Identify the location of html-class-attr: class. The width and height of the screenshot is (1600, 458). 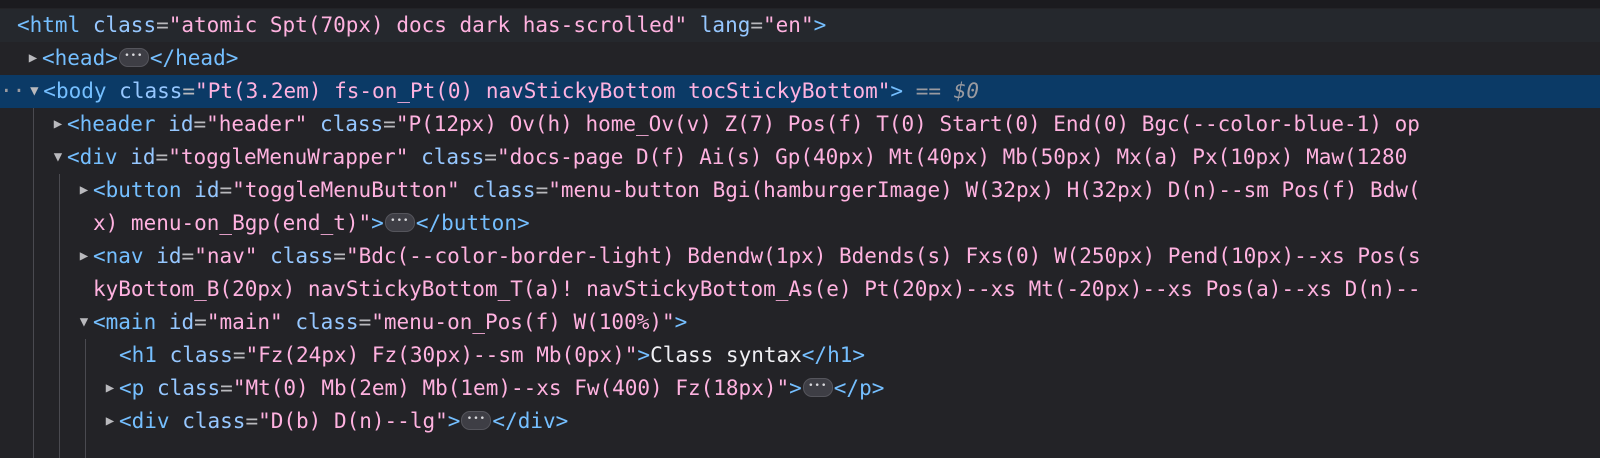
(124, 25).